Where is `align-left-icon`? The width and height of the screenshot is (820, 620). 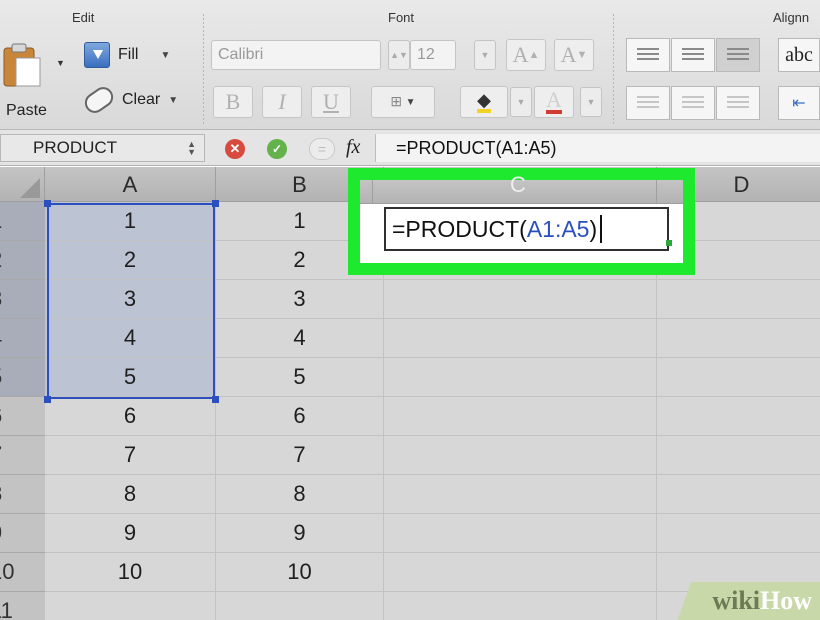
align-left-icon is located at coordinates (648, 103).